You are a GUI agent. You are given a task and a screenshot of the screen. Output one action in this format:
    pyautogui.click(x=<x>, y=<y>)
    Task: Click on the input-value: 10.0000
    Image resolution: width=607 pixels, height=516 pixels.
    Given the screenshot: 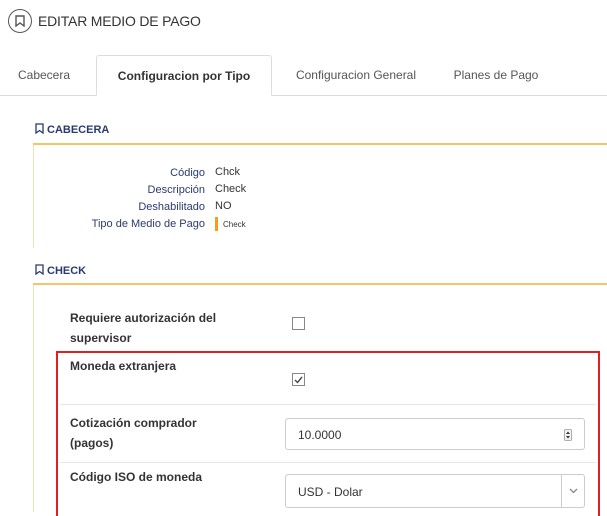 What is the action you would take?
    pyautogui.click(x=320, y=435)
    